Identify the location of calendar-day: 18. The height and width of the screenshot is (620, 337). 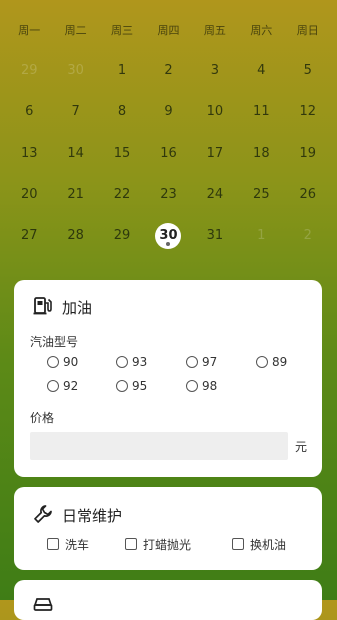
(261, 154).